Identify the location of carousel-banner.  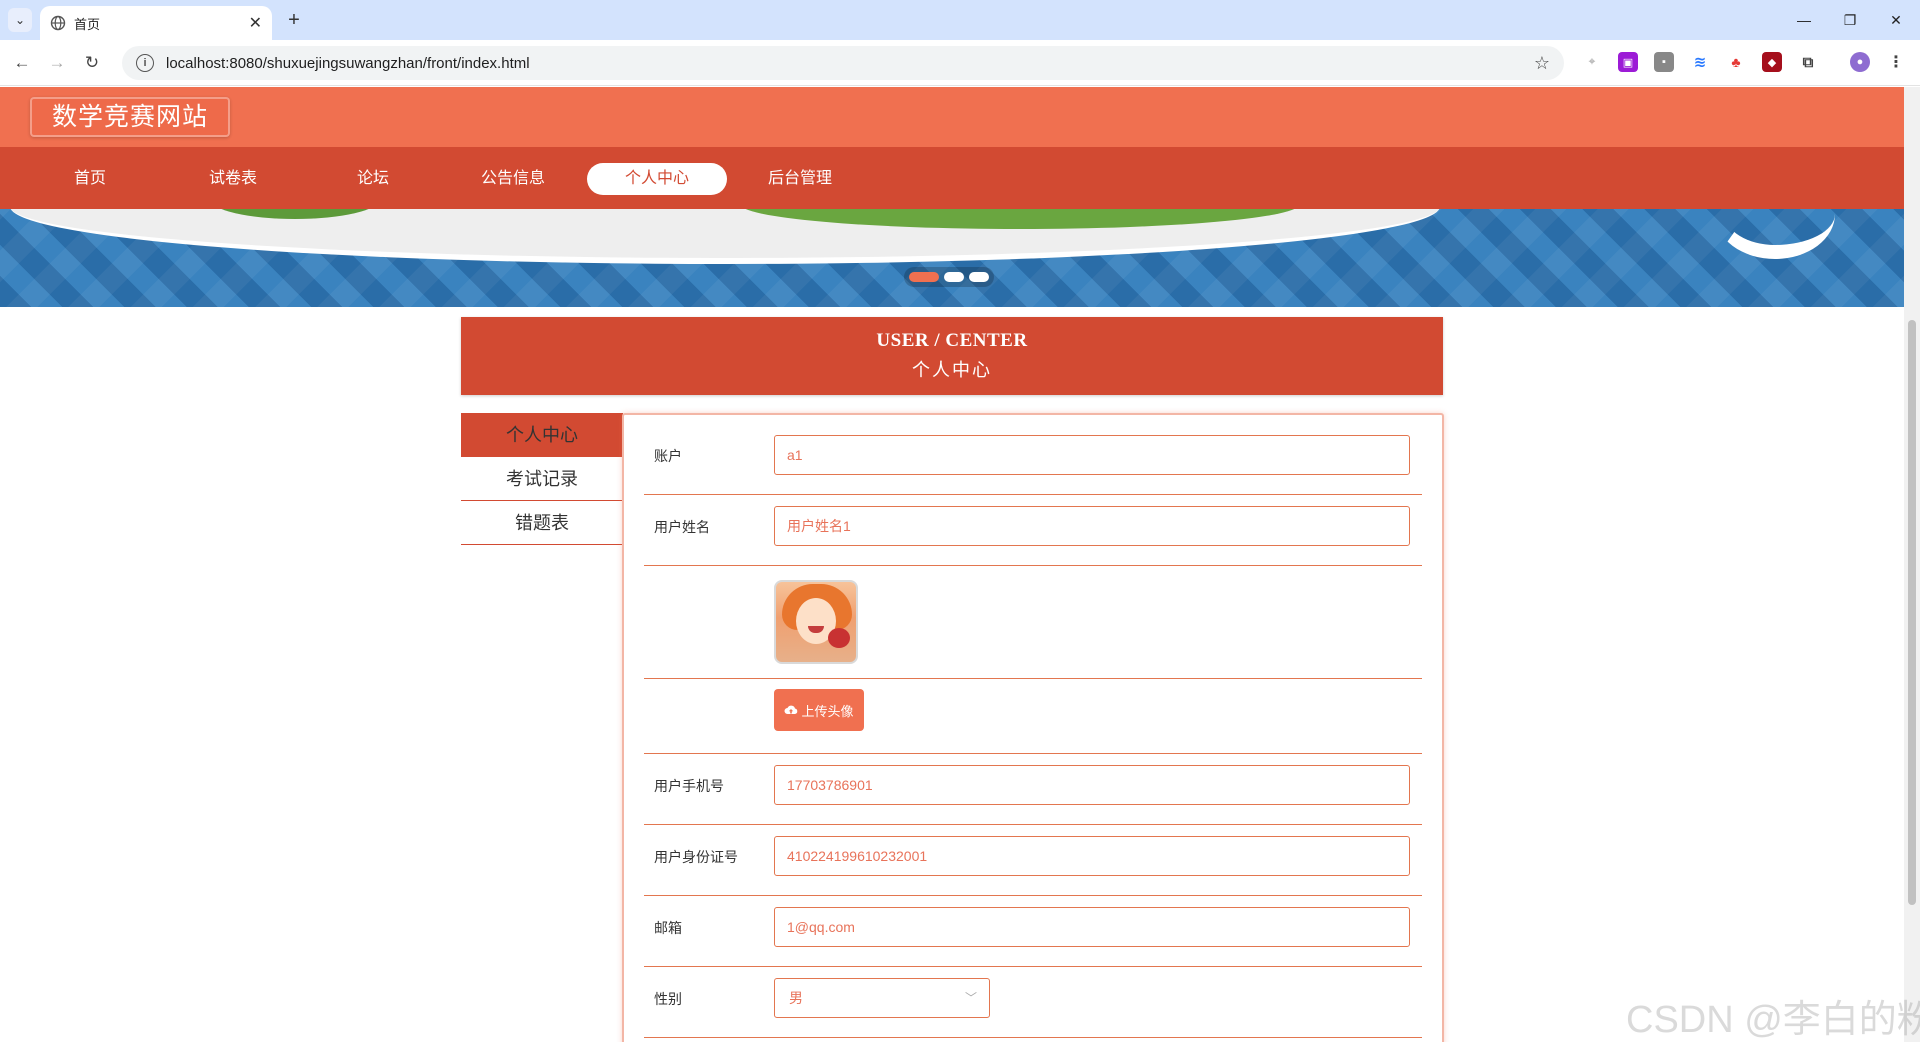
(952, 258).